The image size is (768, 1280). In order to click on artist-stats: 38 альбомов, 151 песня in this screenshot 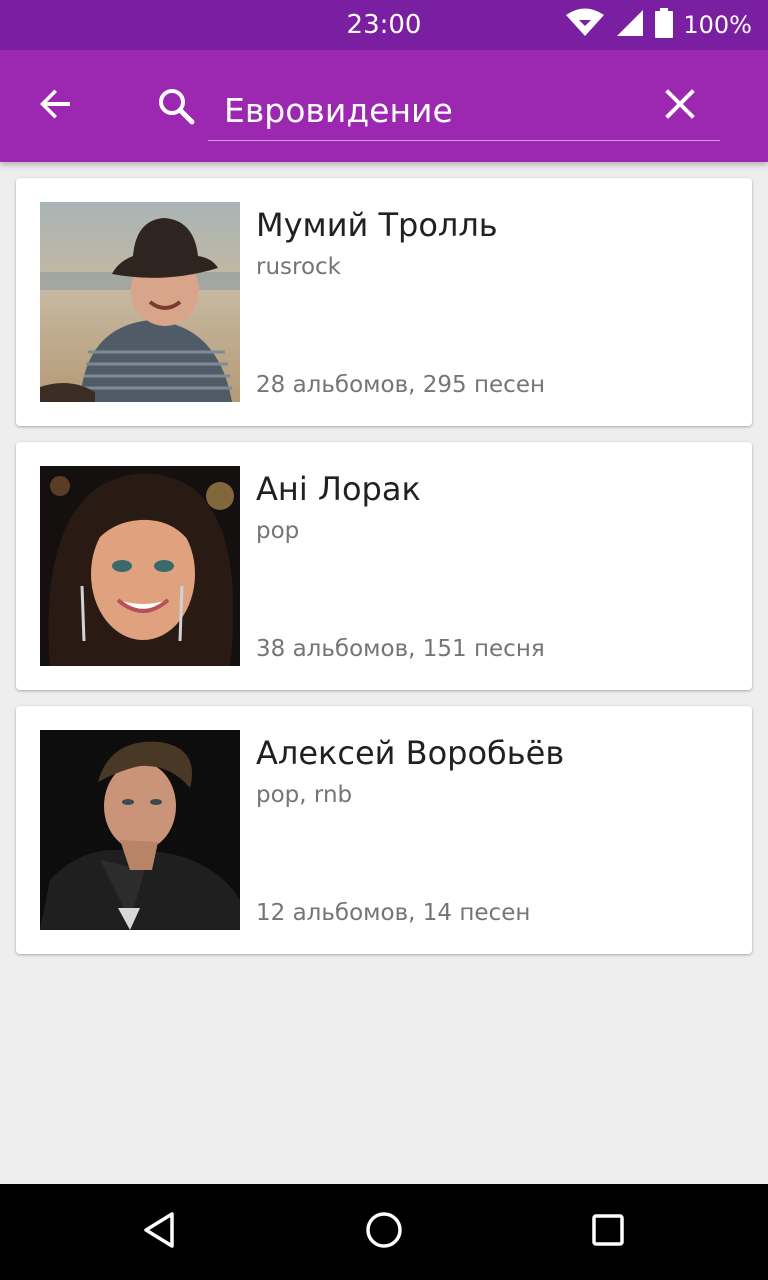, I will do `click(400, 649)`.